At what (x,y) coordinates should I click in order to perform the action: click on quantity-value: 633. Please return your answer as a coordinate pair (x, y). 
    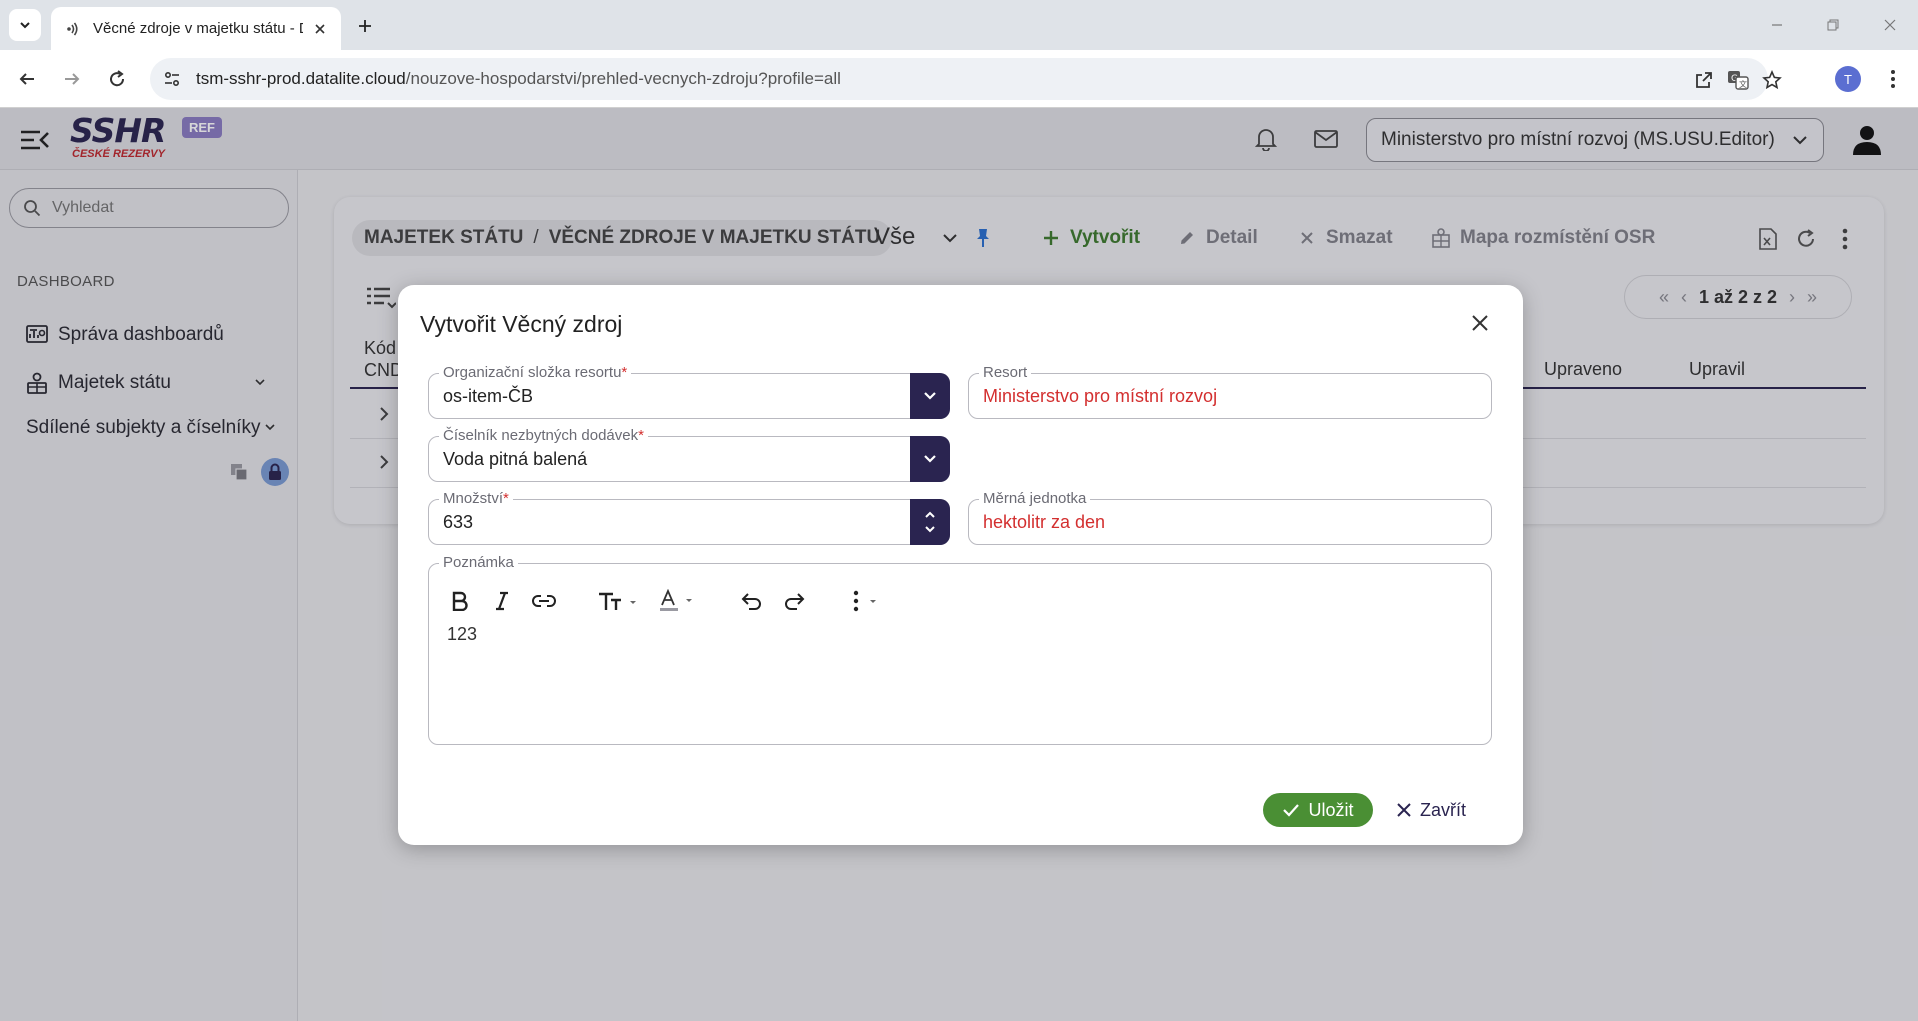
    Looking at the image, I should click on (458, 522).